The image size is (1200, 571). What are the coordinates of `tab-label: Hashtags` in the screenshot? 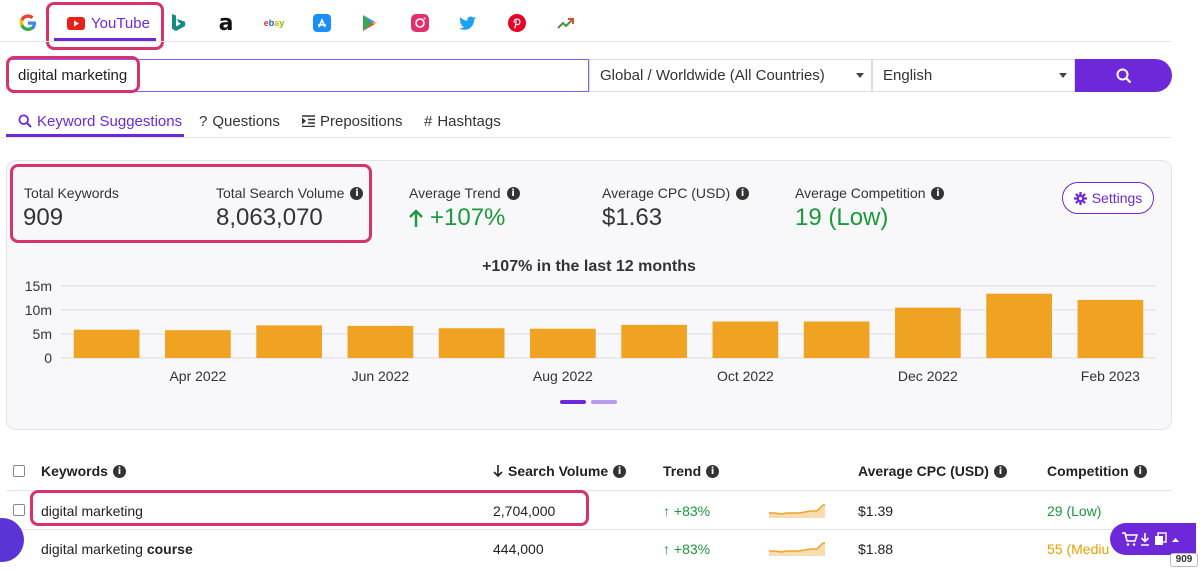 It's located at (469, 121).